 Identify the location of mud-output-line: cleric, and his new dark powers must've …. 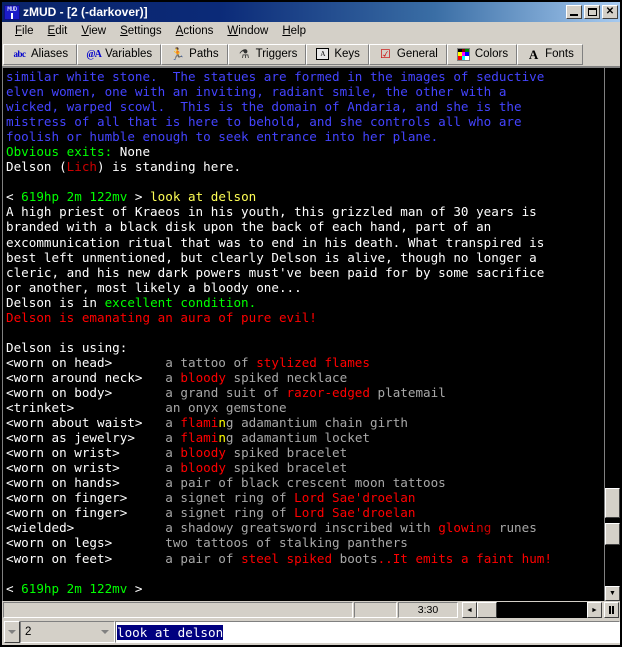
(305, 272).